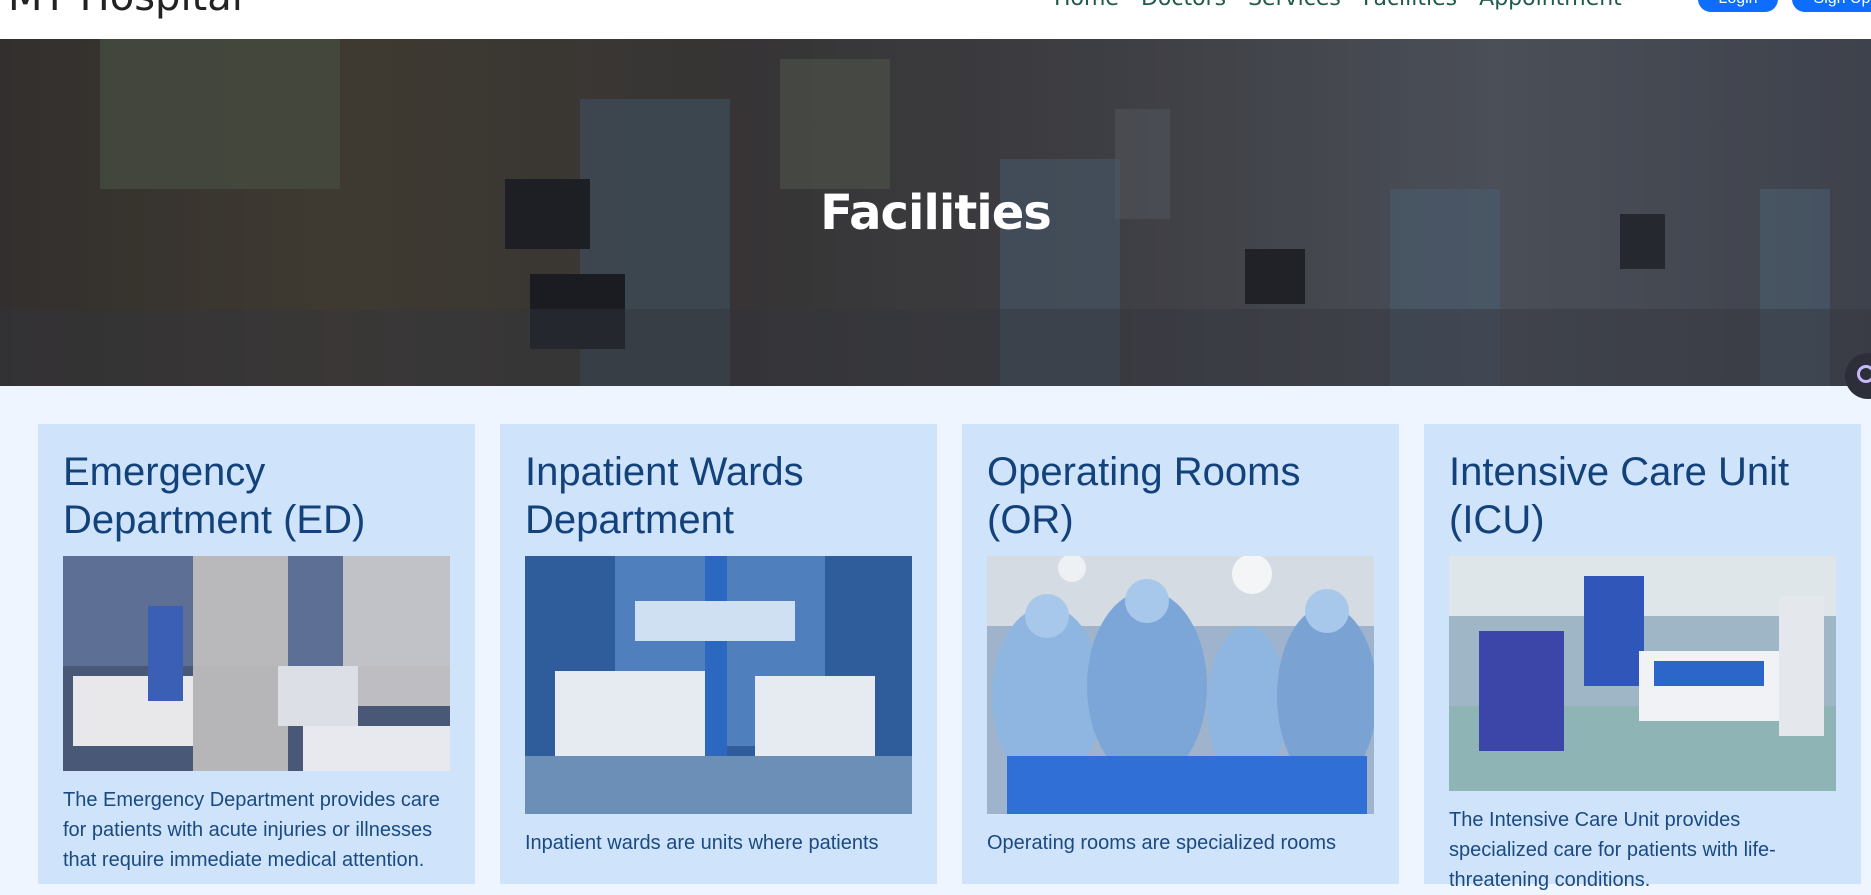 The width and height of the screenshot is (1871, 895). Describe the element at coordinates (664, 496) in the screenshot. I see `card-title: Inpatient Wards Department` at that location.